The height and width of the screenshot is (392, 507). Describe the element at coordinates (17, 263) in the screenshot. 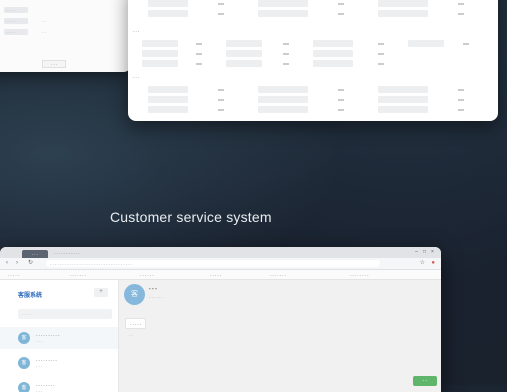

I see `forward-icon: ›` at that location.